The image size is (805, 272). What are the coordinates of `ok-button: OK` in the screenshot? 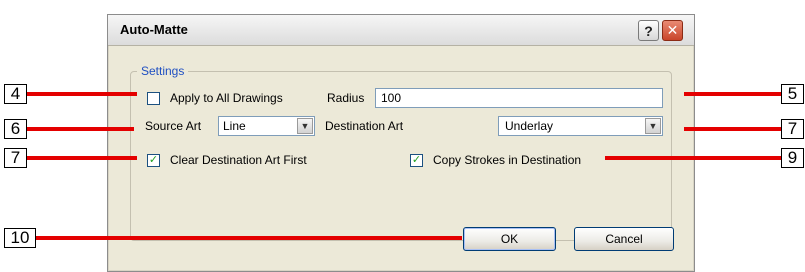 It's located at (509, 239).